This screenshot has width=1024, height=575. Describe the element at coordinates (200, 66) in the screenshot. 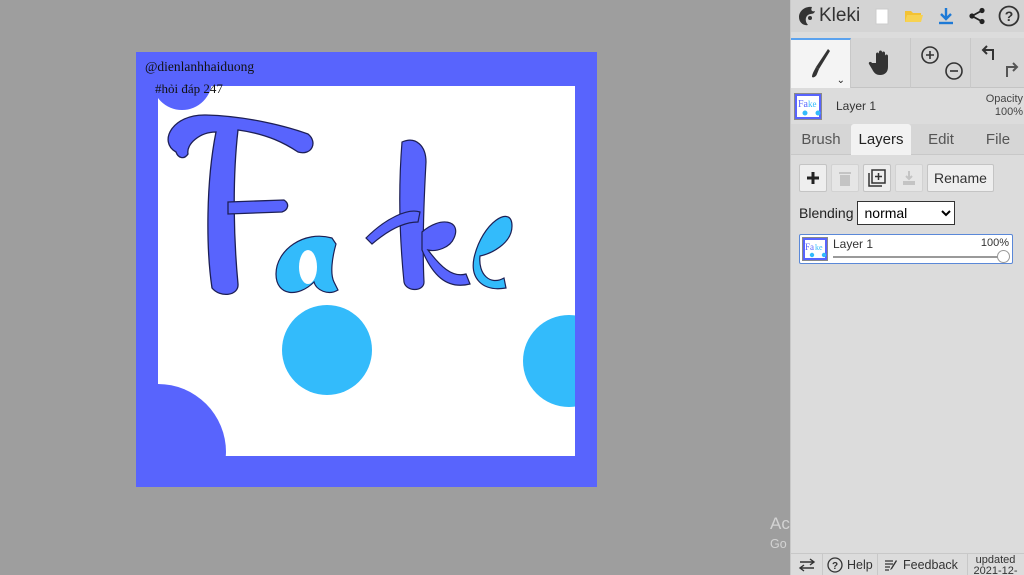

I see `canvas-text-tag-1: @dienlanhhaiduong` at that location.